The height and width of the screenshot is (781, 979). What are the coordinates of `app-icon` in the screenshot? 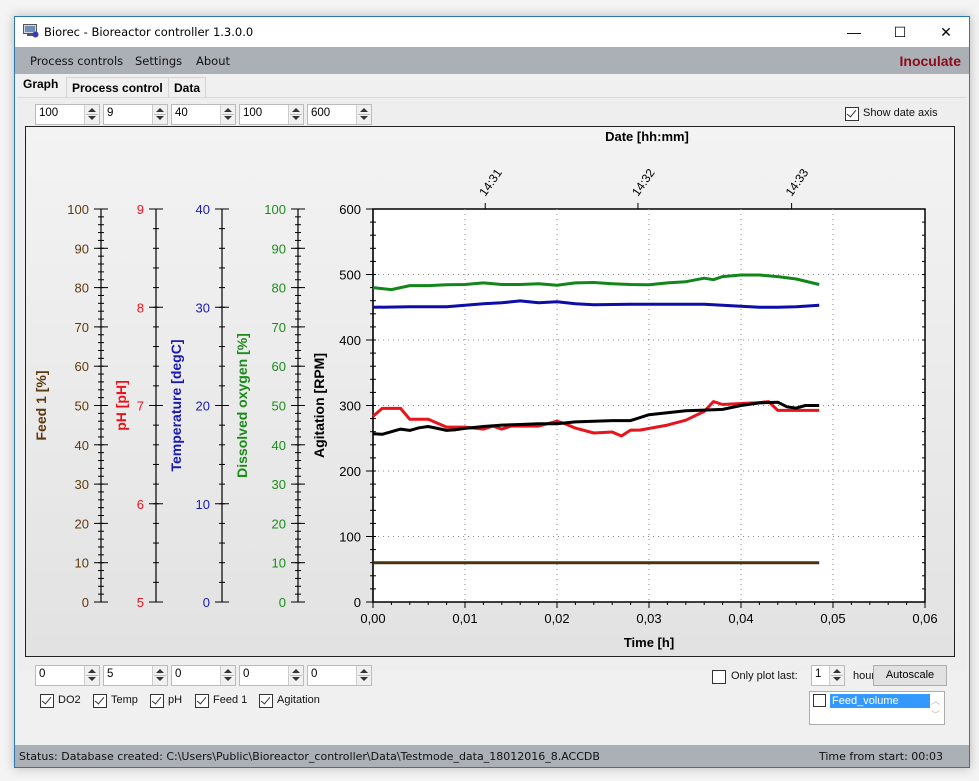 It's located at (31, 31).